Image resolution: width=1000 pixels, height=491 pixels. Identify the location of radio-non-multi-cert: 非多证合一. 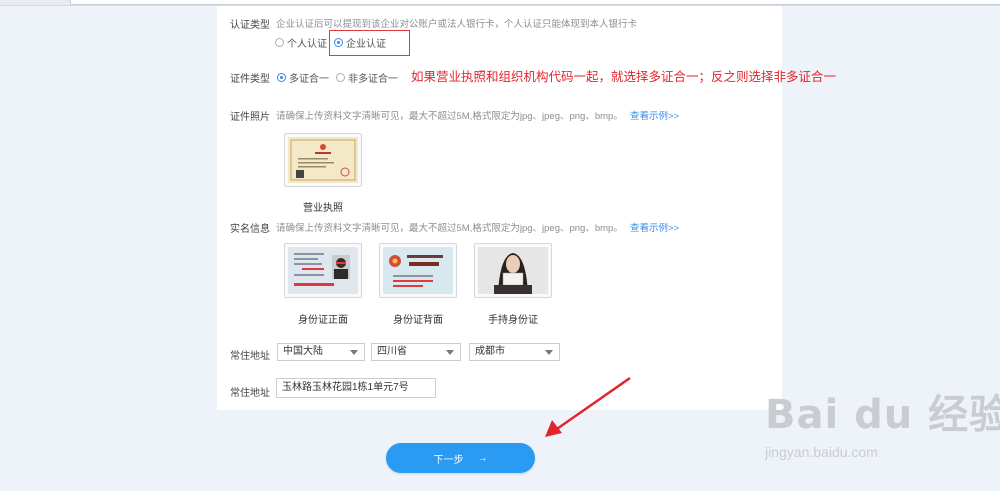
(367, 77).